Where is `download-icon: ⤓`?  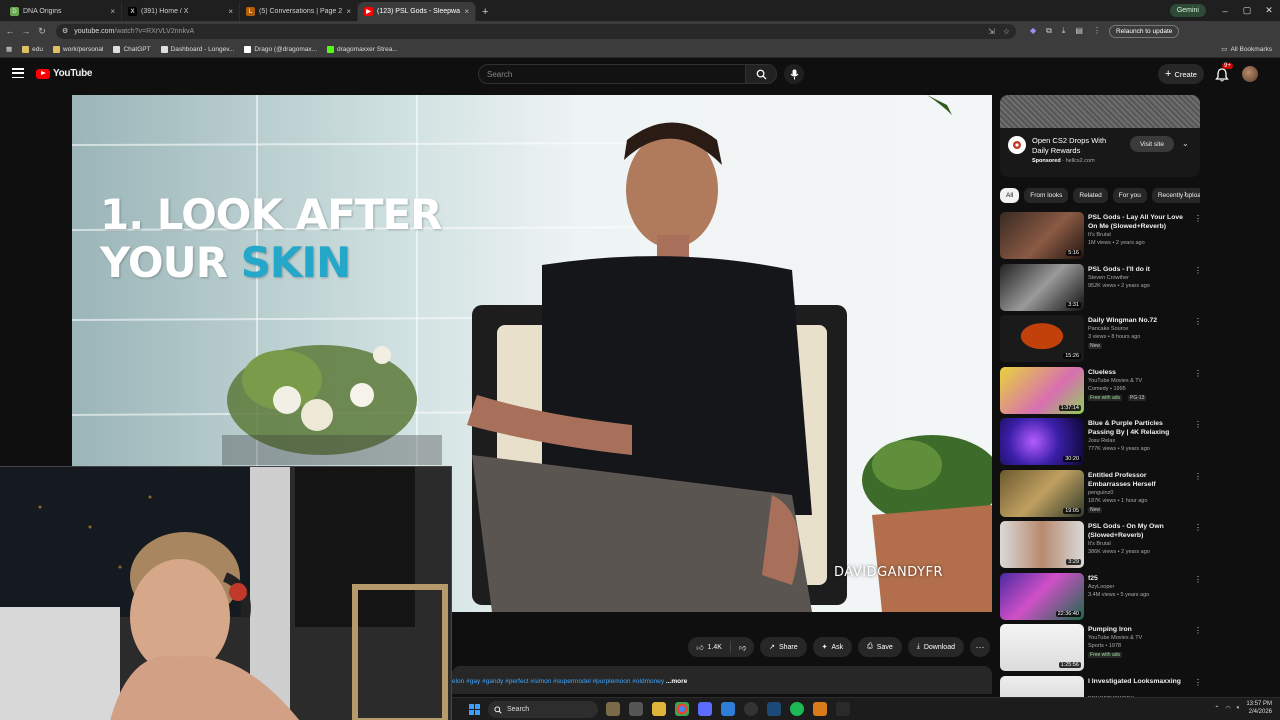 download-icon: ⤓ is located at coordinates (1064, 31).